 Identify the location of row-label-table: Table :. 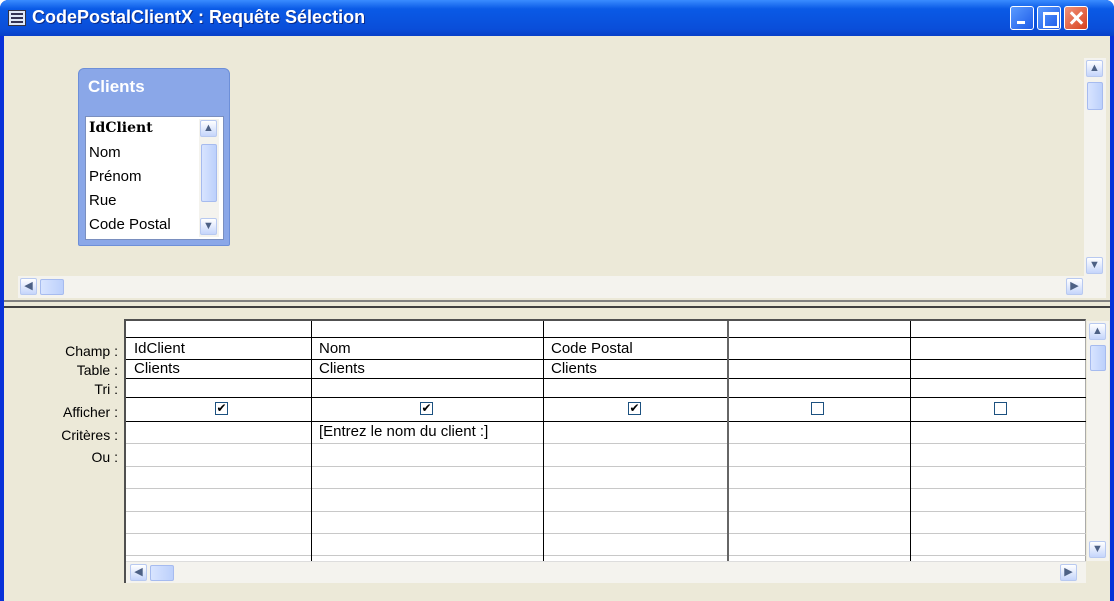
(97, 370).